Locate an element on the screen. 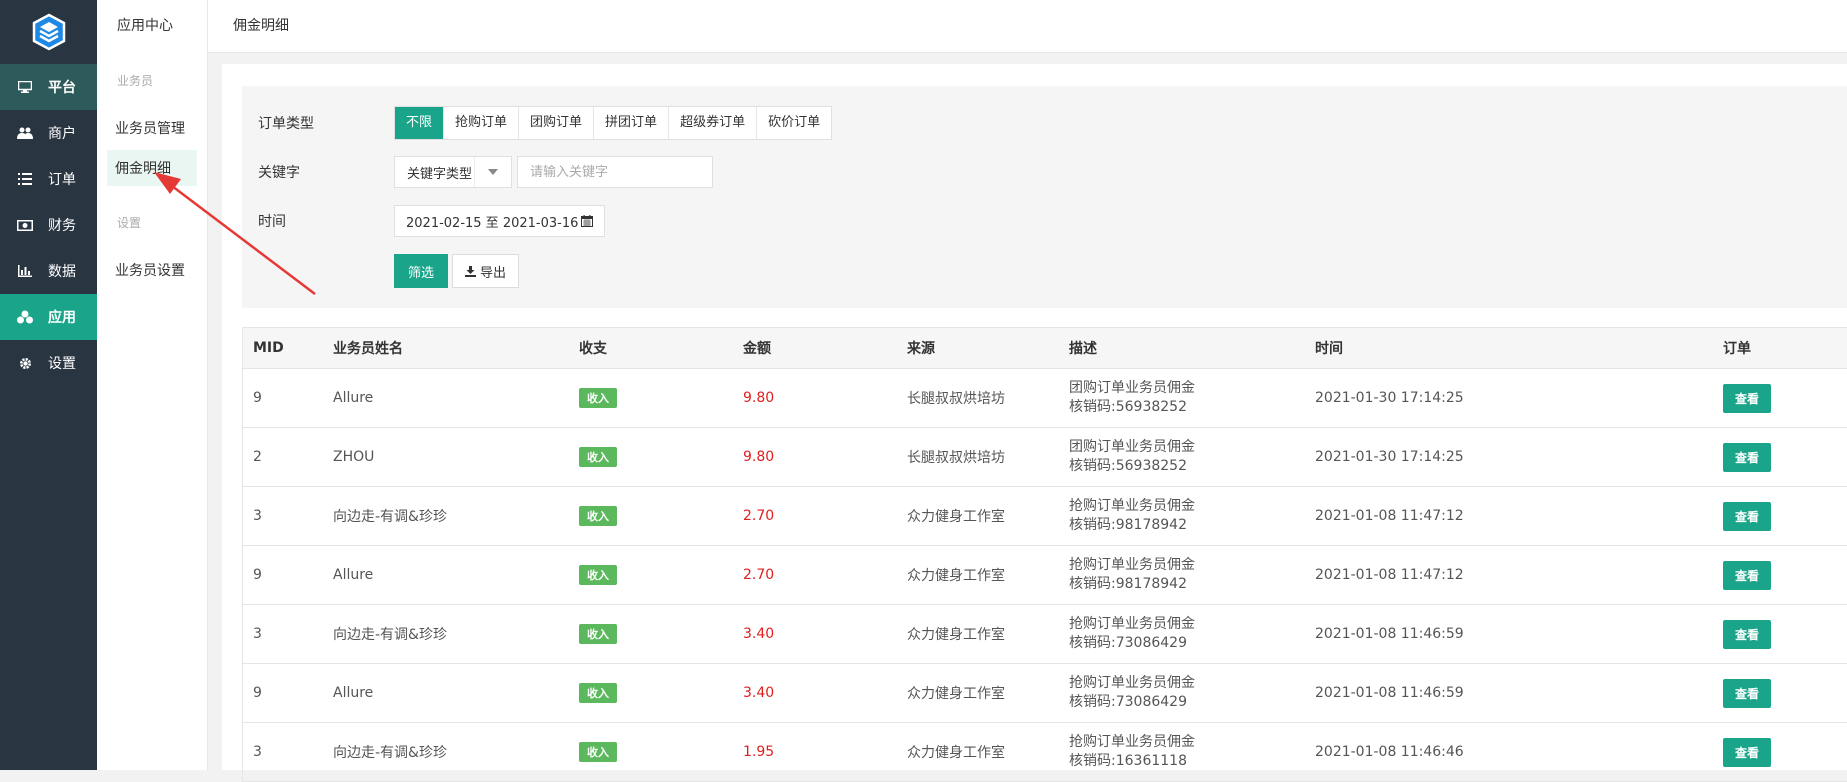 The image size is (1847, 782). order-type-group: 不限 抢购订单 团购订单 拼团订单 超级券订单 砍价订单 is located at coordinates (613, 123).